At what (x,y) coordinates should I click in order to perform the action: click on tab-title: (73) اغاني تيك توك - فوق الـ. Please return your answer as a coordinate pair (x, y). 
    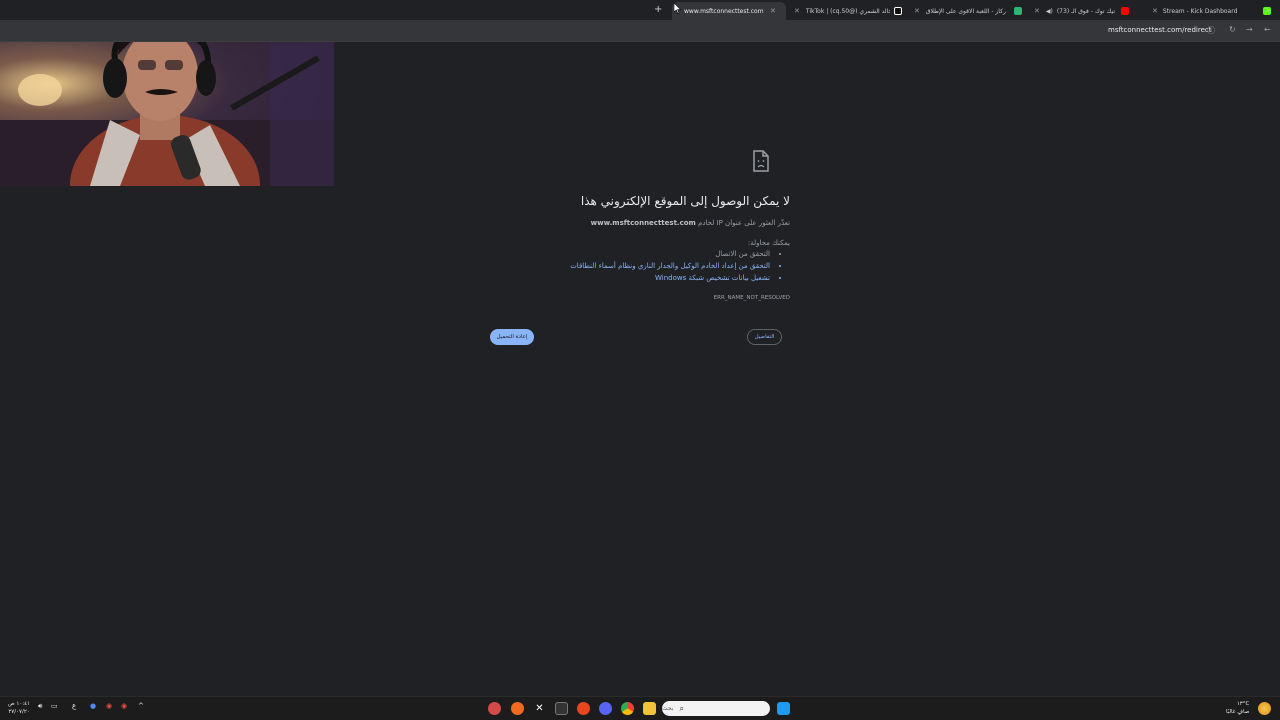
    Looking at the image, I should click on (1086, 11).